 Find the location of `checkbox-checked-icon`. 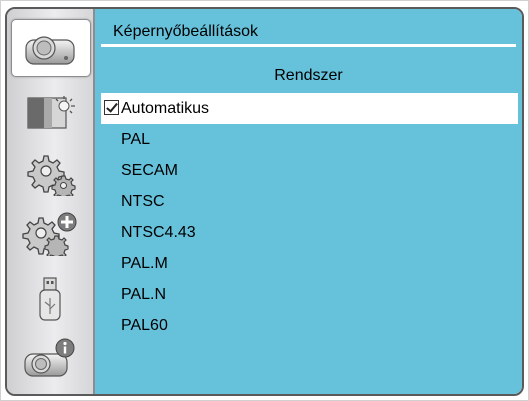

checkbox-checked-icon is located at coordinates (111, 107).